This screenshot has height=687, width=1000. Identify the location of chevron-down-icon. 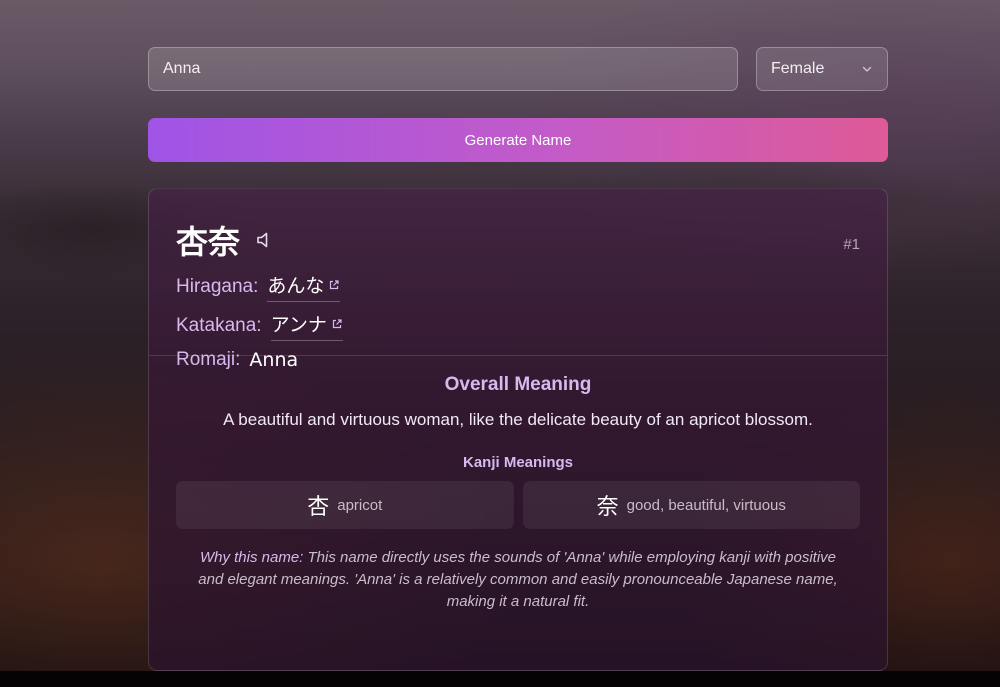
(867, 69).